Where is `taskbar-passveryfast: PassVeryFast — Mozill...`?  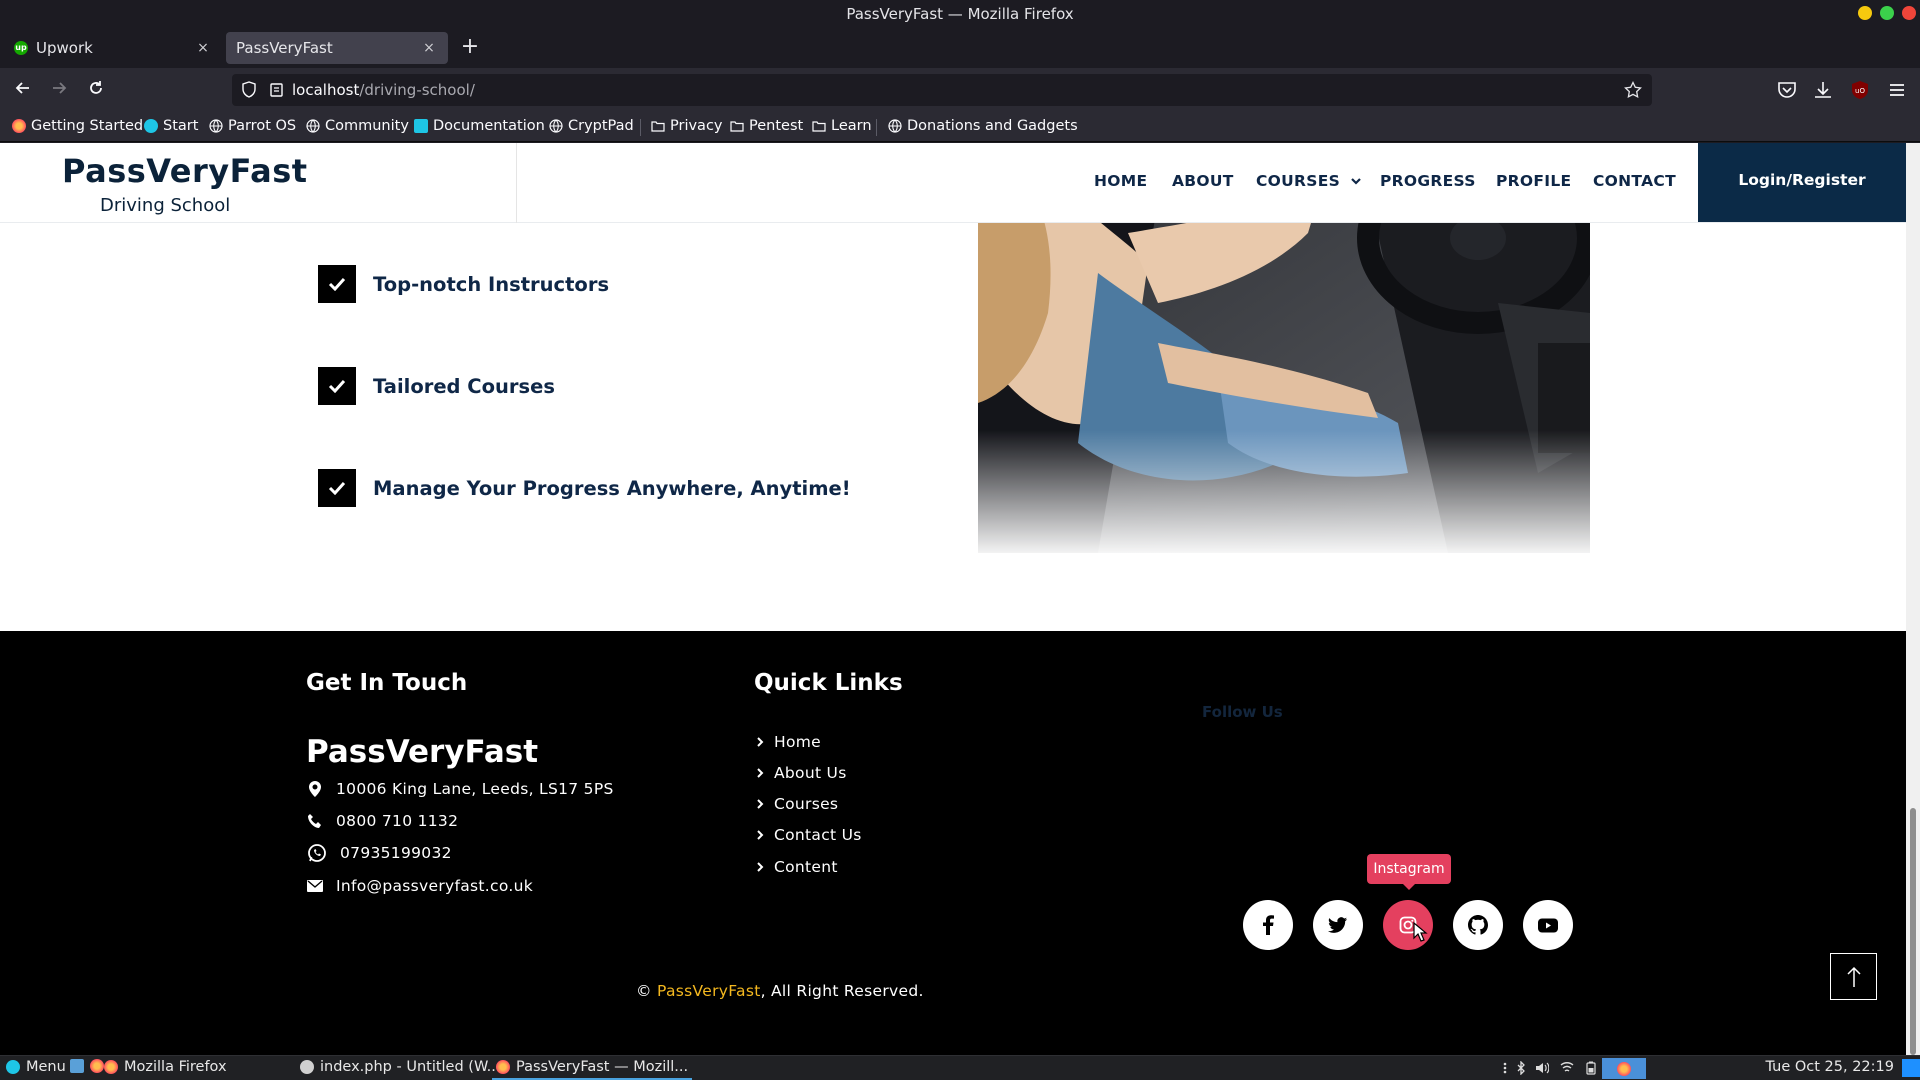 taskbar-passveryfast: PassVeryFast — Mozill... is located at coordinates (592, 1067).